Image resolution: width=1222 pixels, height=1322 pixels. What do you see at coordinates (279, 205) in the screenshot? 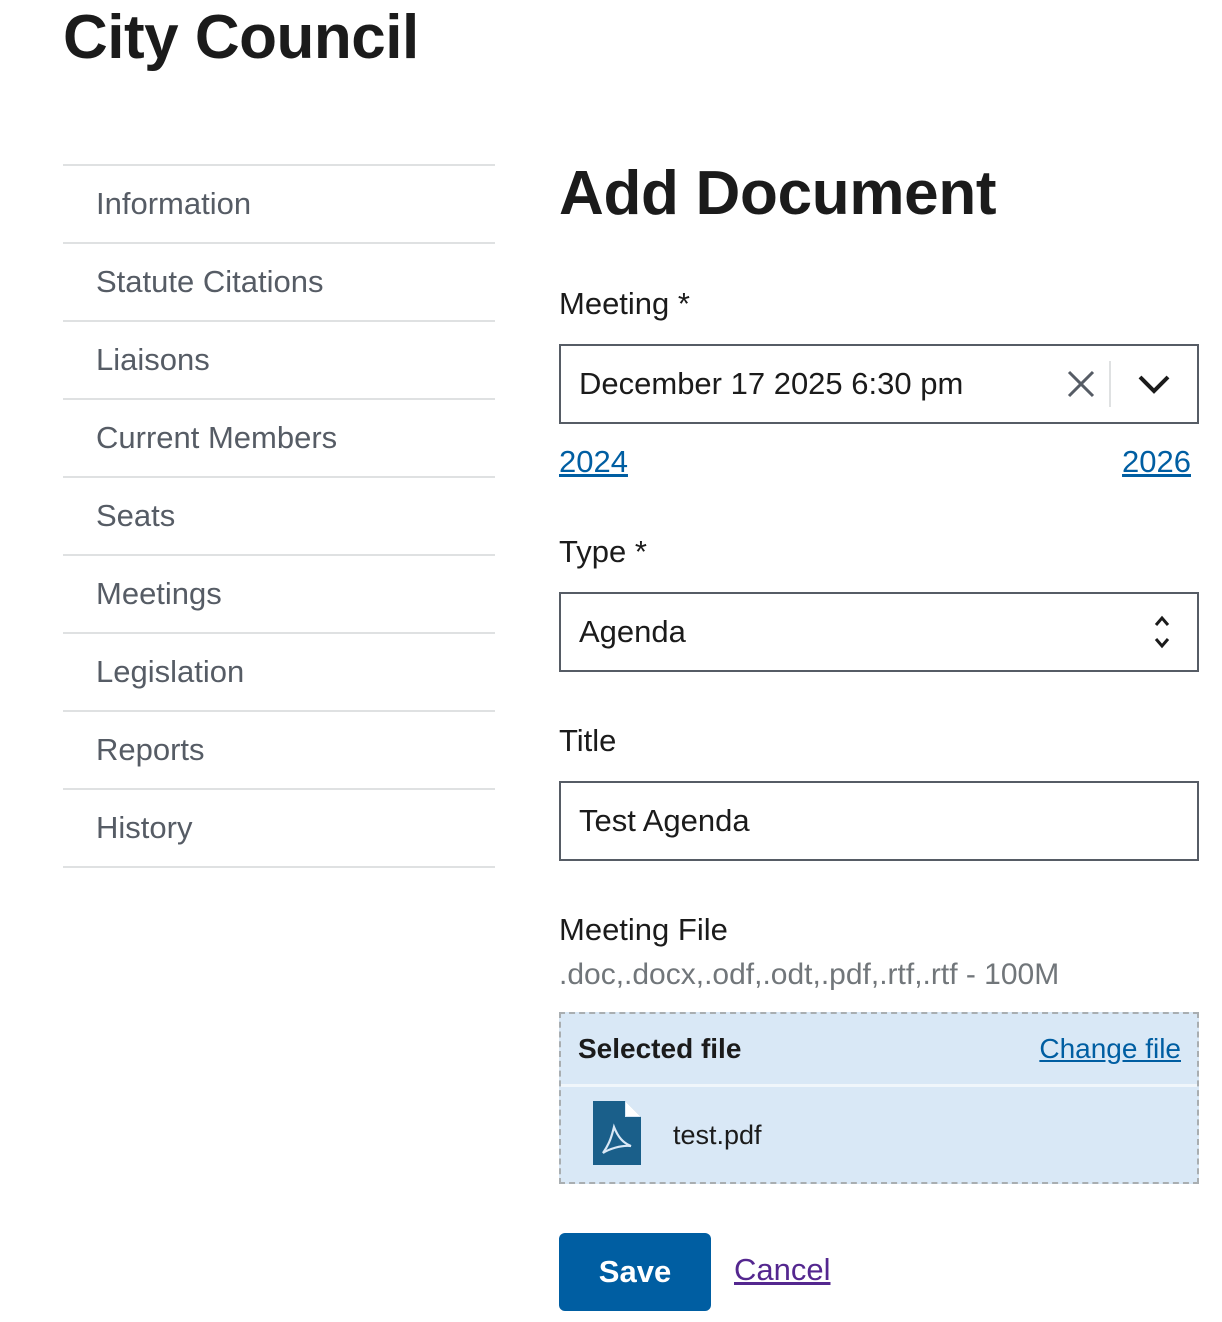
I see `sidebar-item-information: Information` at bounding box center [279, 205].